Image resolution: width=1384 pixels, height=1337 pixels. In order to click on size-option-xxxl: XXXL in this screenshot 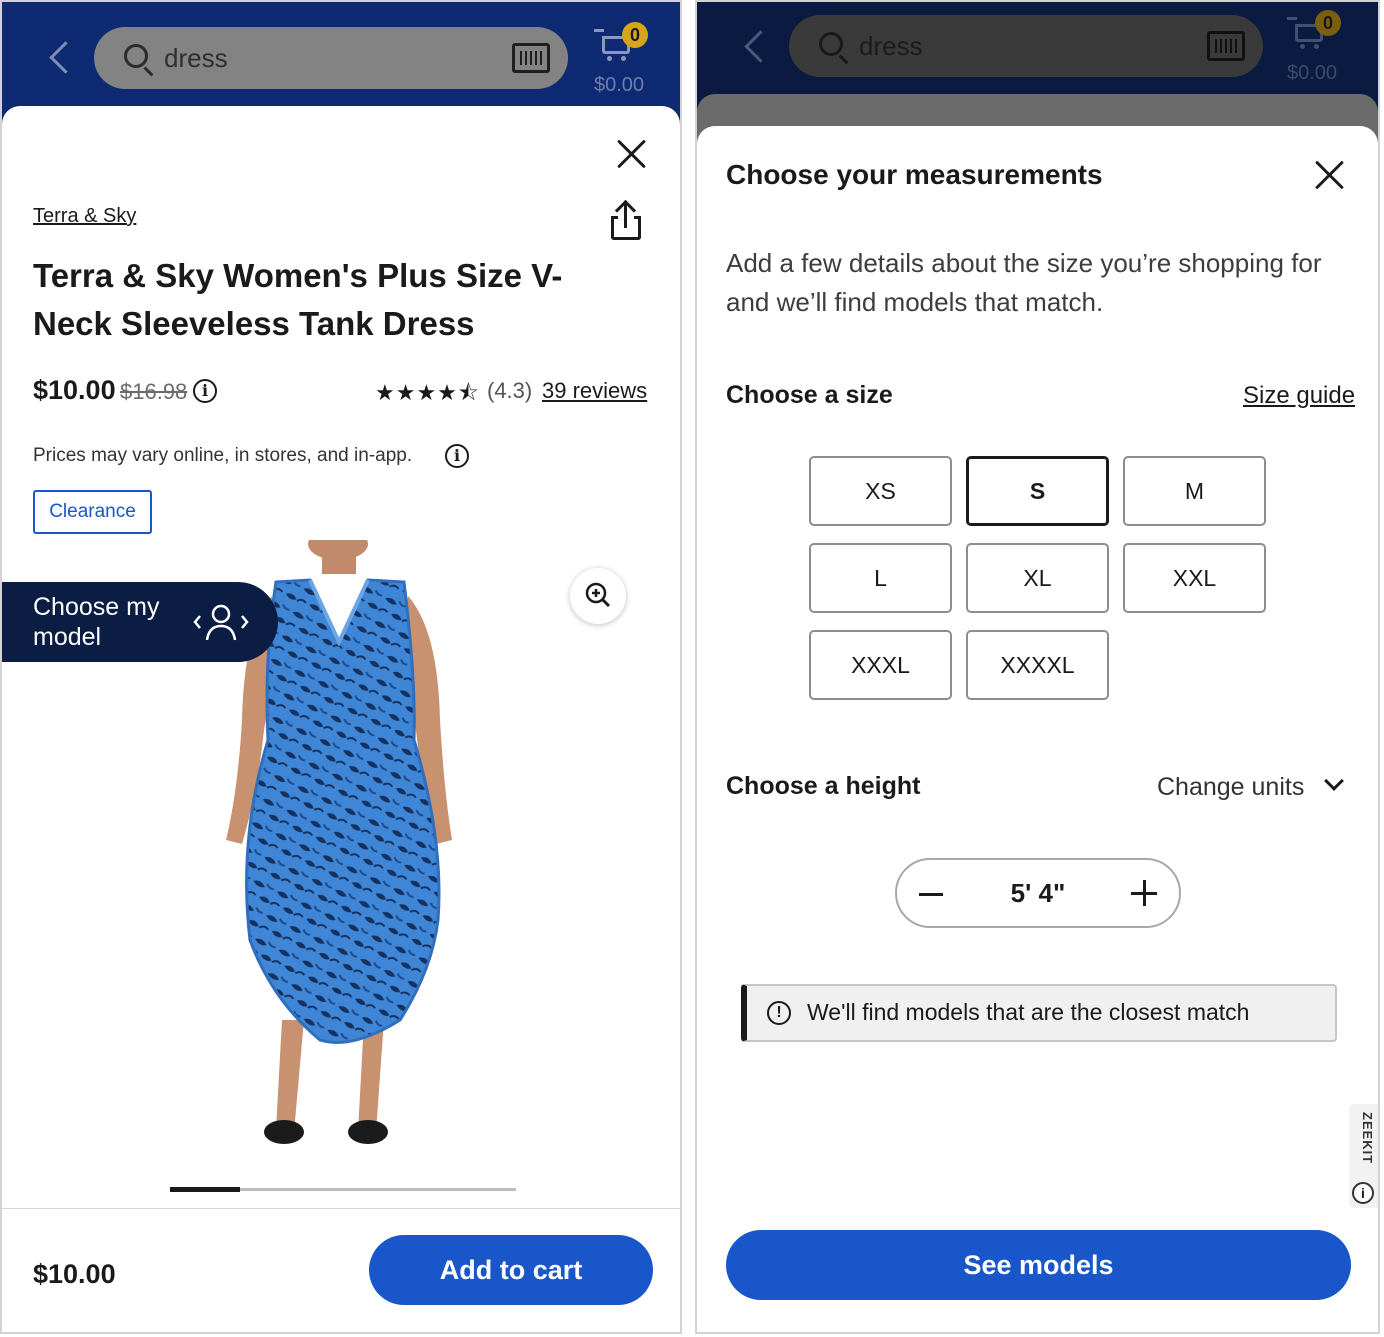, I will do `click(880, 665)`.